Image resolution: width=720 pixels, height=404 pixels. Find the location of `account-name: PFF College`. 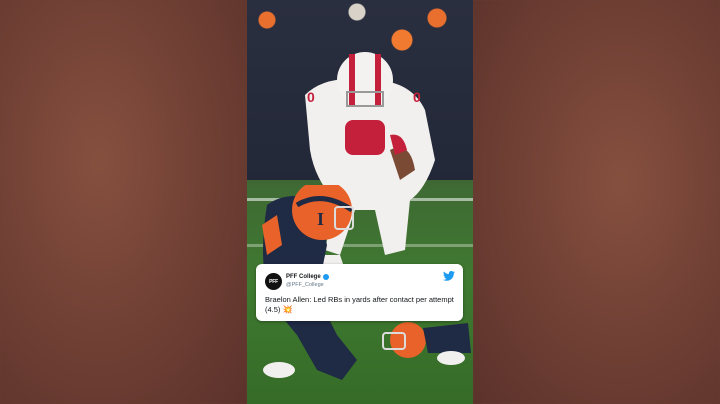

account-name: PFF College is located at coordinates (307, 277).